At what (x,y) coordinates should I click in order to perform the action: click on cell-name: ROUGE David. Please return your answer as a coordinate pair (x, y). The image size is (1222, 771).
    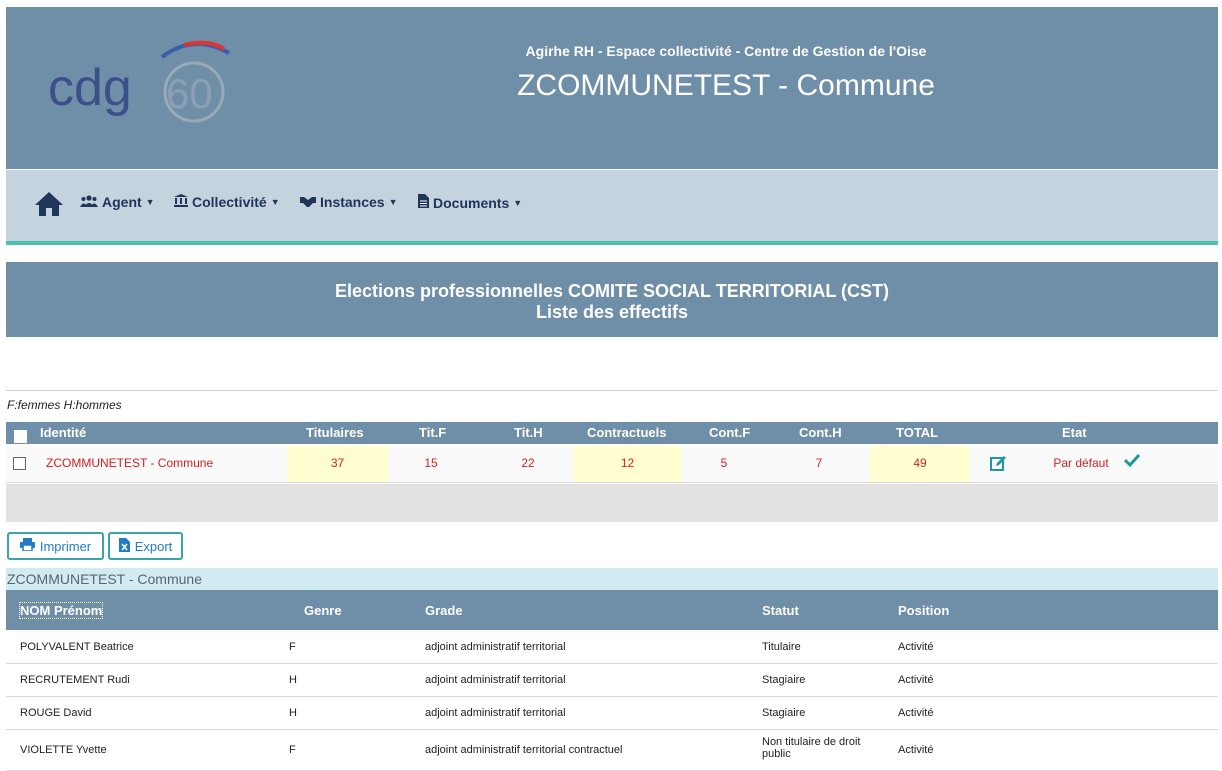
    Looking at the image, I should click on (56, 713).